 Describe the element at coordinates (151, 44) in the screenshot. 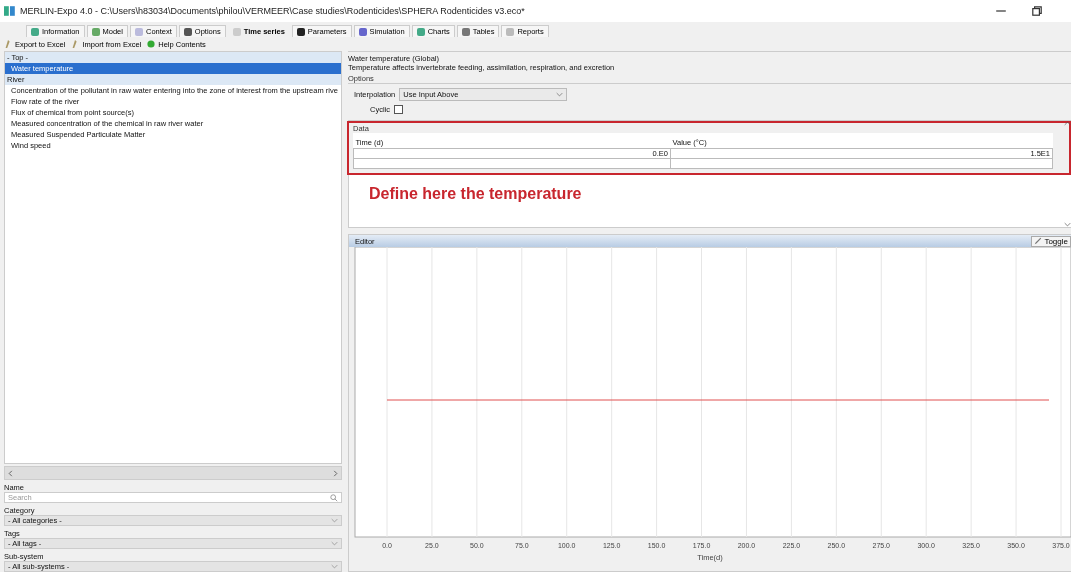

I see `help-icon` at that location.